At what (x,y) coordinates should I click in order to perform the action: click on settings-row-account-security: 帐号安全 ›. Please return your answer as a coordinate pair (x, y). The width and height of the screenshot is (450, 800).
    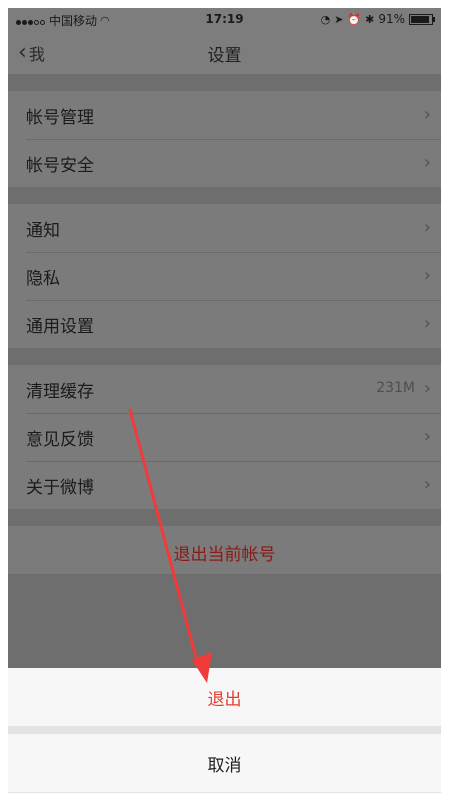
    Looking at the image, I should click on (224, 163).